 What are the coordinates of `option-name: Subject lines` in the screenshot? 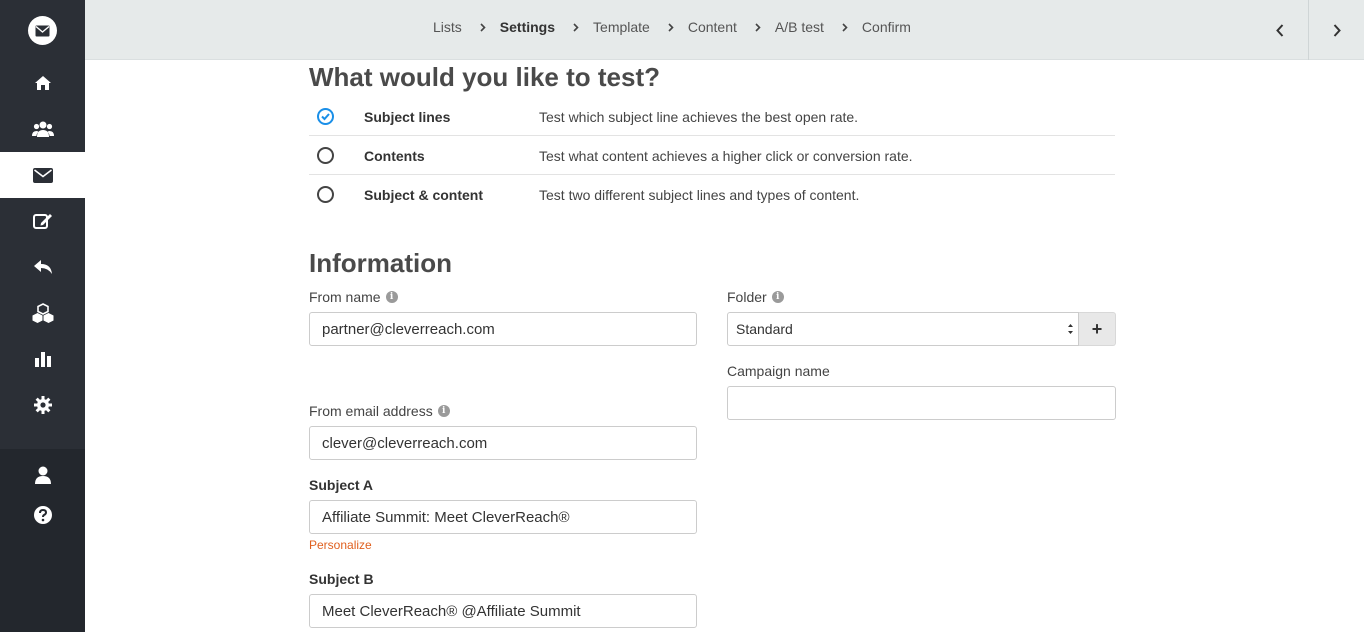 It's located at (407, 117).